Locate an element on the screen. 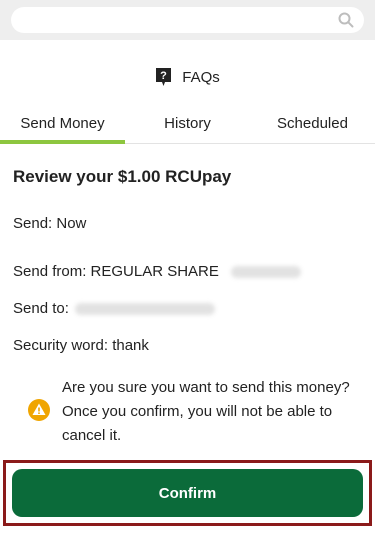 This screenshot has height=535, width=375. redacted-recipient is located at coordinates (144, 308).